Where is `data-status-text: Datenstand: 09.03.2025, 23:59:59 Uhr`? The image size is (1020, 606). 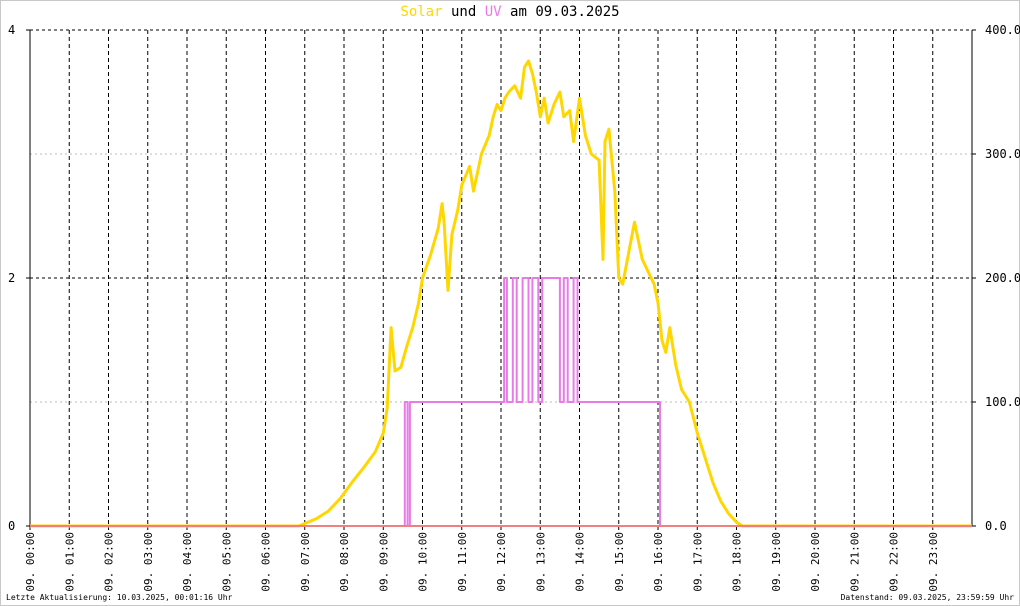
data-status-text: Datenstand: 09.03.2025, 23:59:59 Uhr is located at coordinates (927, 597).